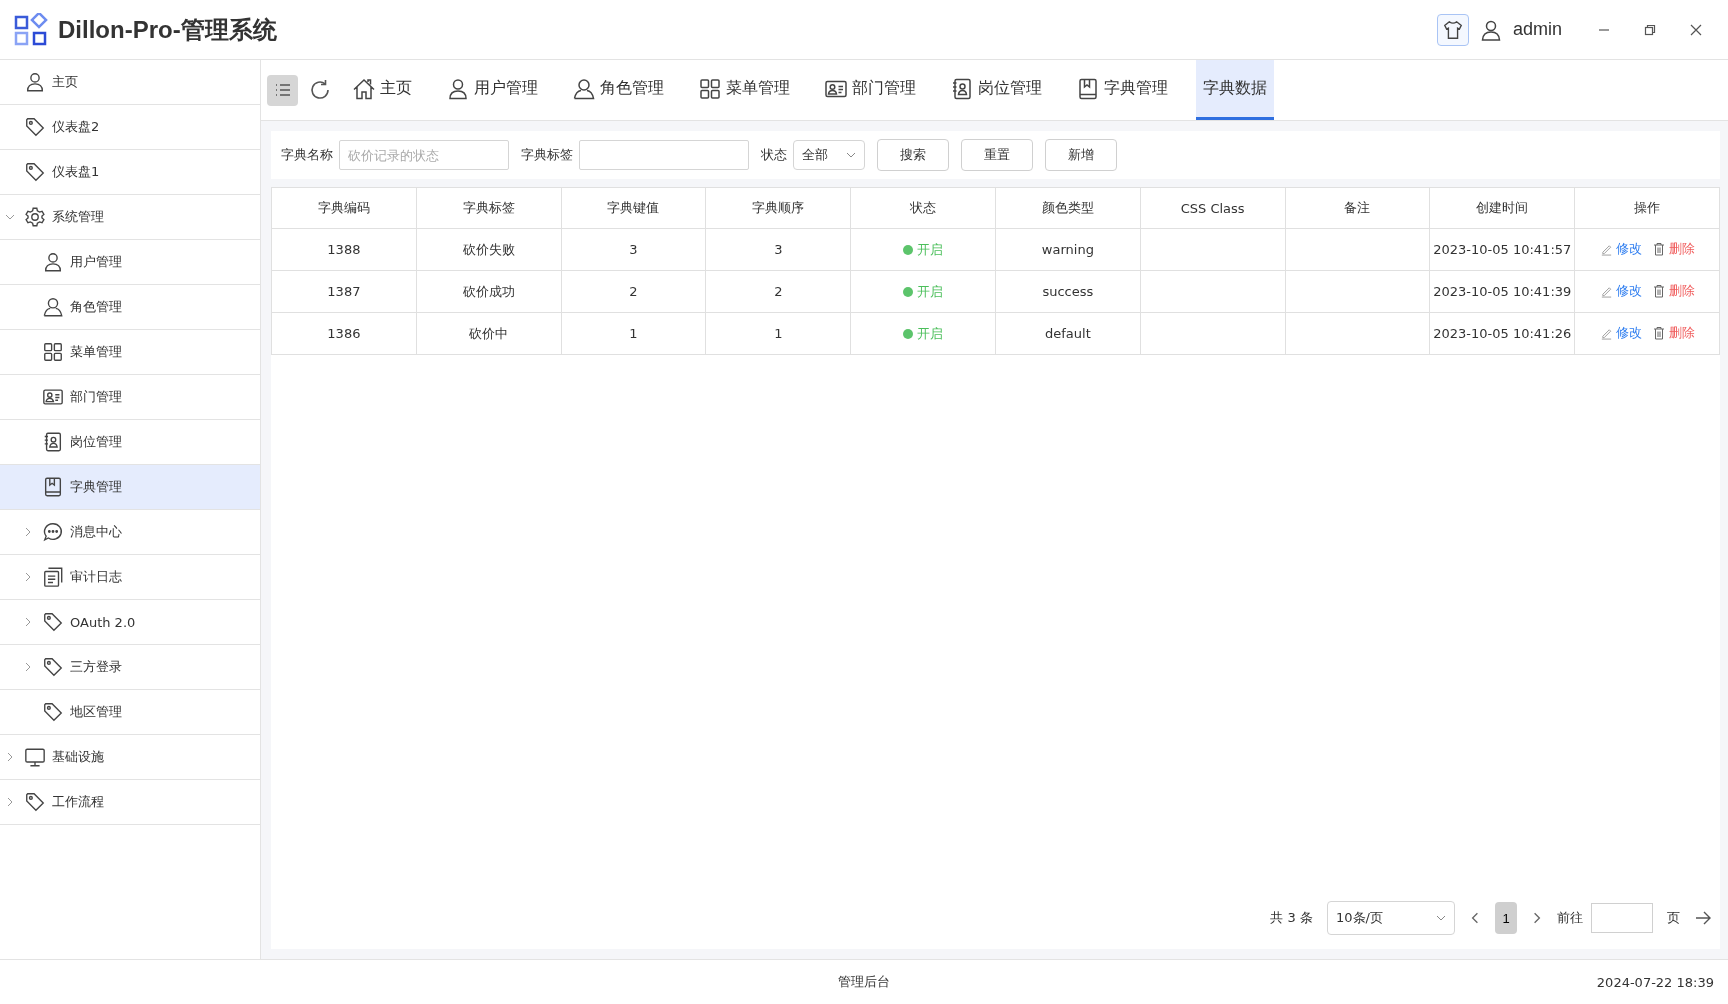 This screenshot has height=1004, width=1728. I want to click on page-size-dropdown: 10条/页, so click(1391, 918).